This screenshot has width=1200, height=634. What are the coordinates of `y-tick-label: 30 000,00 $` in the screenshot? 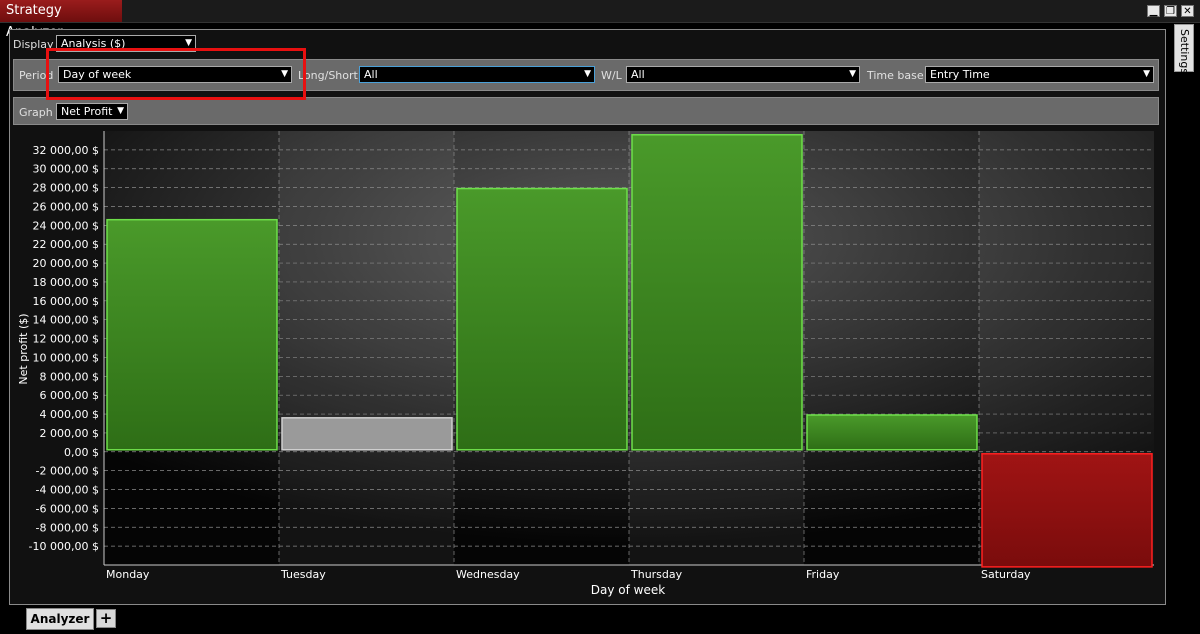 It's located at (66, 169).